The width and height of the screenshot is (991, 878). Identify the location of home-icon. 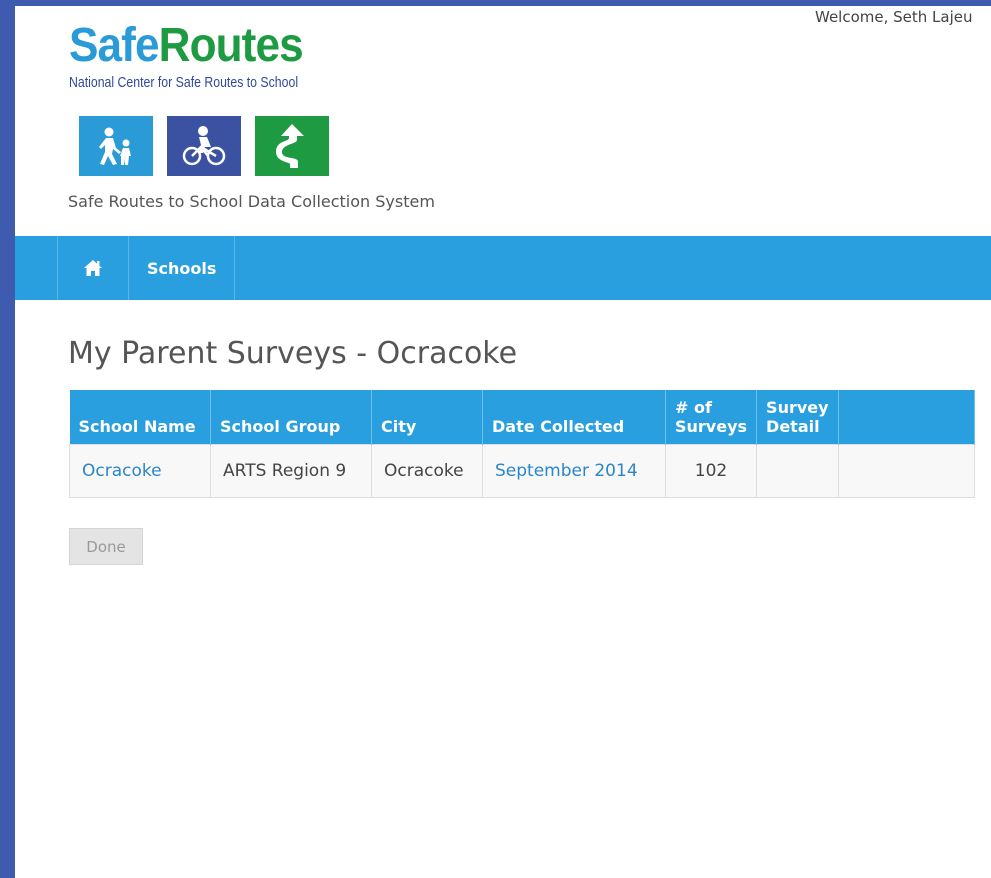
(93, 268).